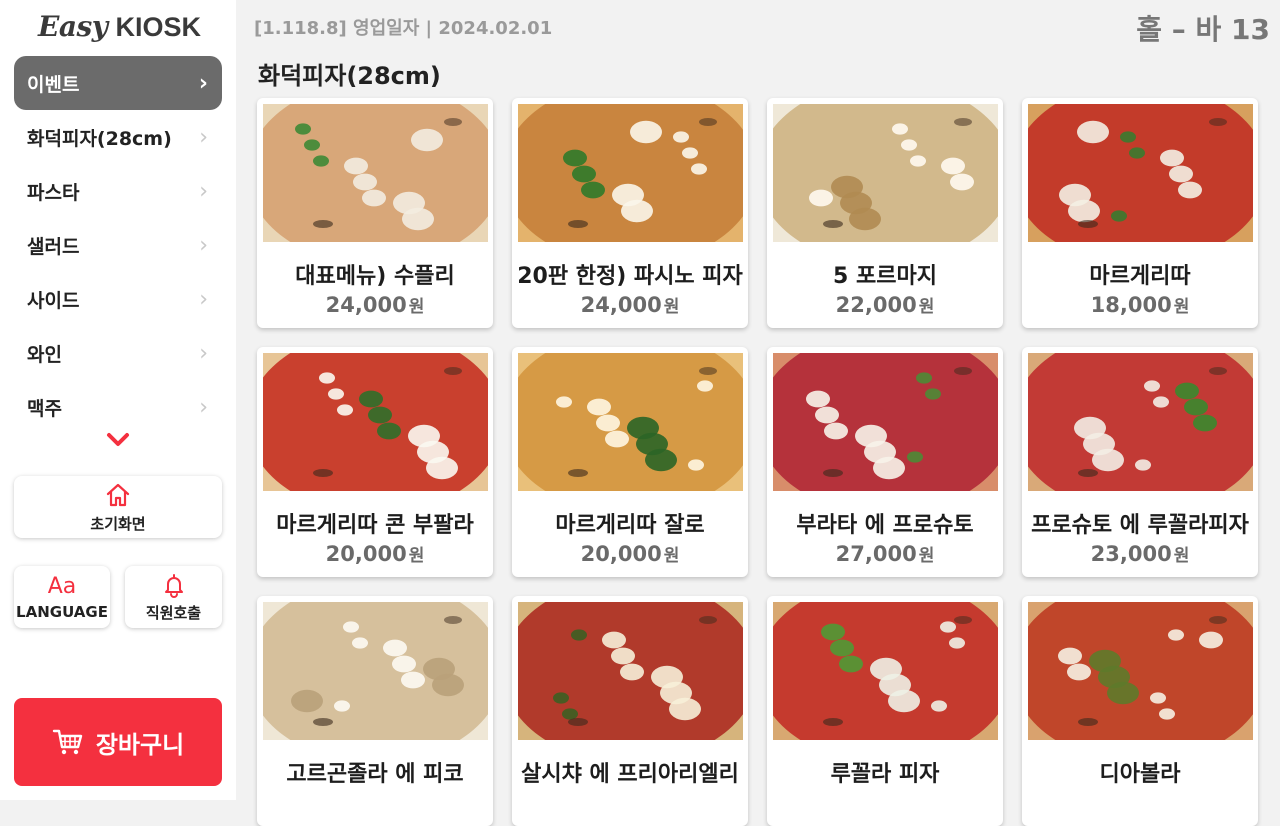 This screenshot has width=1280, height=826. I want to click on price-value: 23,000, so click(1131, 554).